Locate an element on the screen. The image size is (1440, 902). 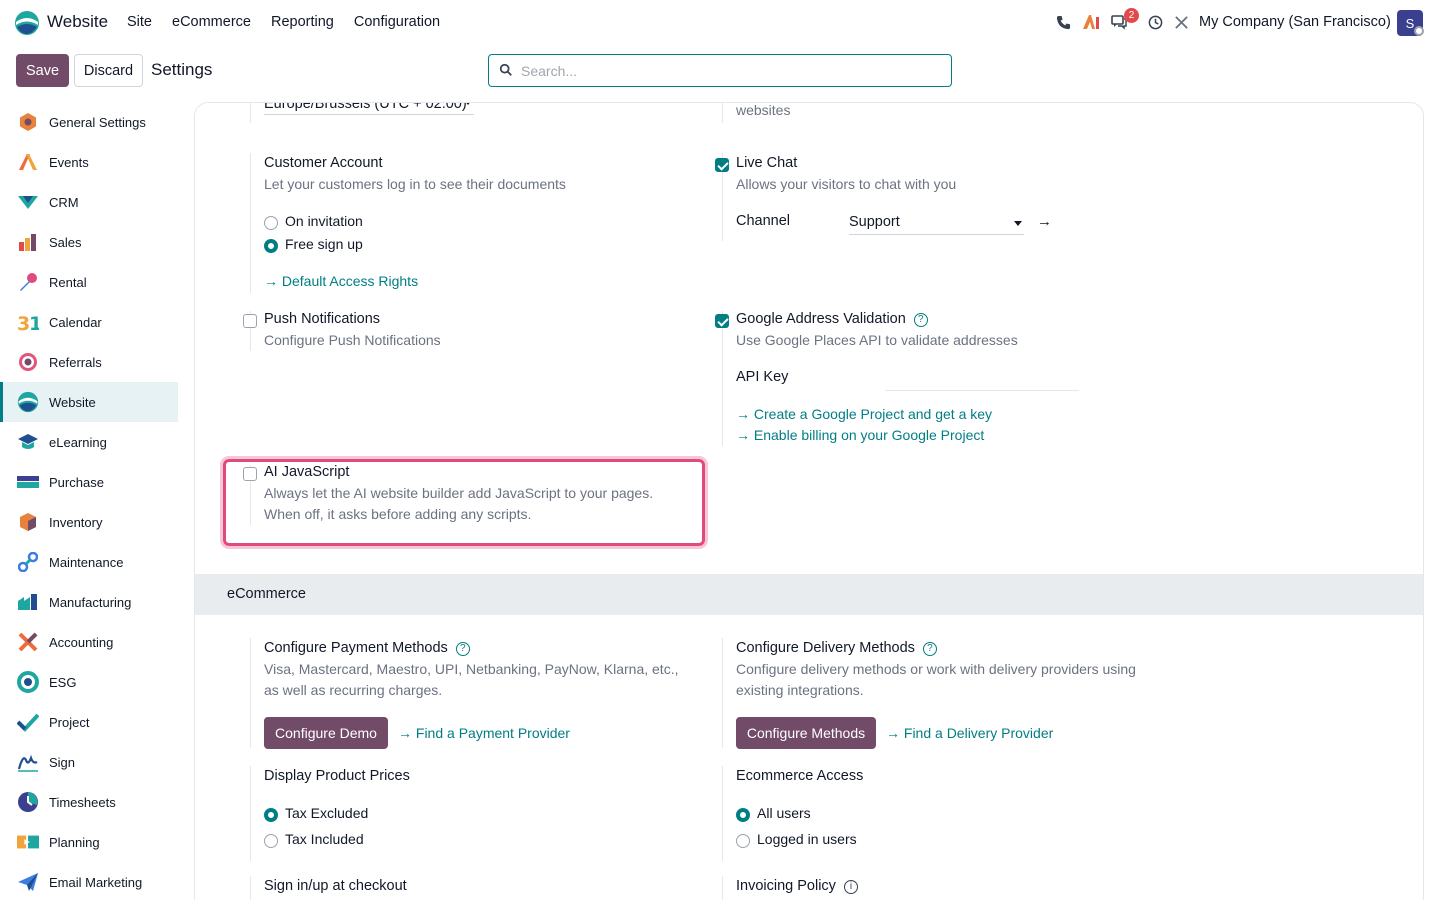
ai-javascript-checkbox is located at coordinates (250, 474).